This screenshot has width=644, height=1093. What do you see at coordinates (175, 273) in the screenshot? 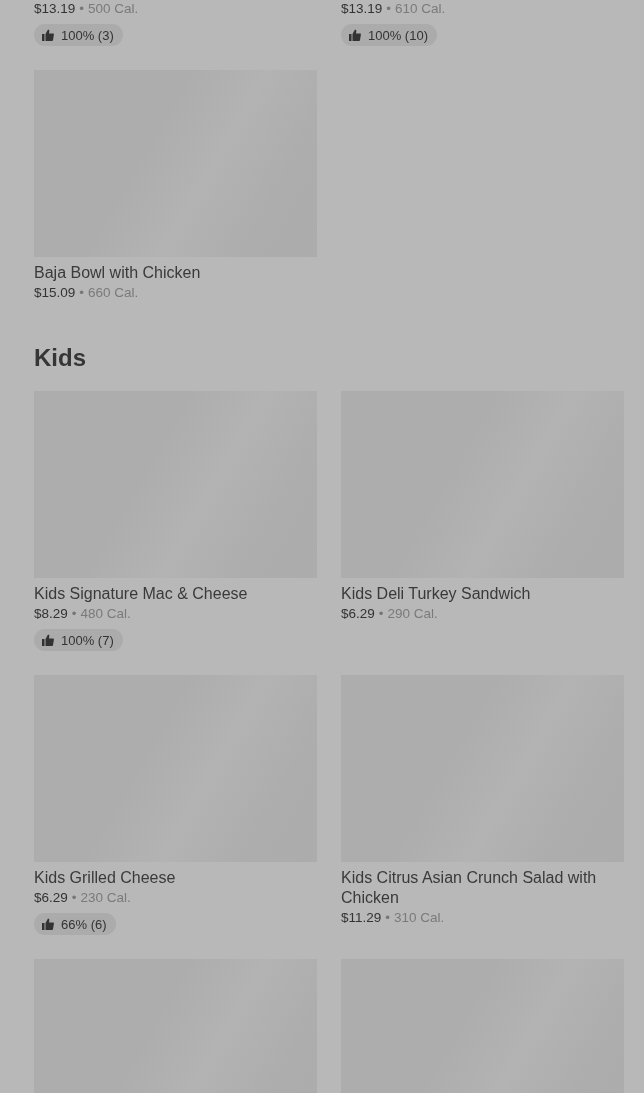
I see `item-name: Baja Bowl with Chicken` at bounding box center [175, 273].